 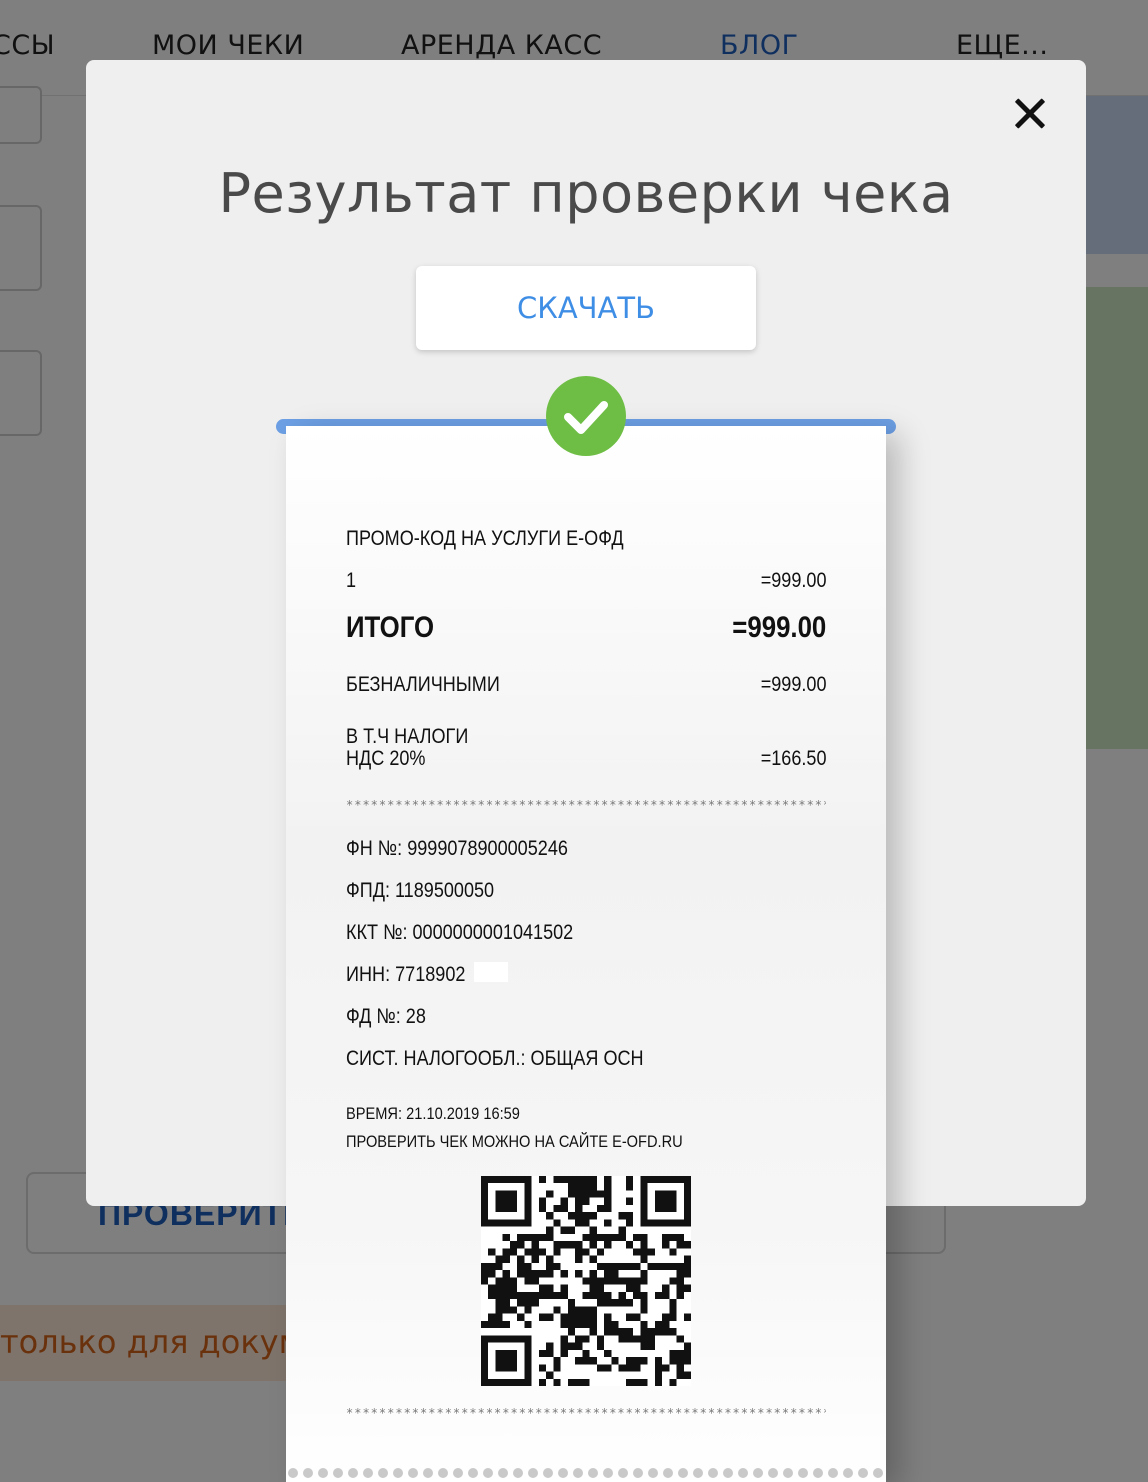 I want to click on receipt-fpd: ФПД: 1189500050, so click(x=420, y=890).